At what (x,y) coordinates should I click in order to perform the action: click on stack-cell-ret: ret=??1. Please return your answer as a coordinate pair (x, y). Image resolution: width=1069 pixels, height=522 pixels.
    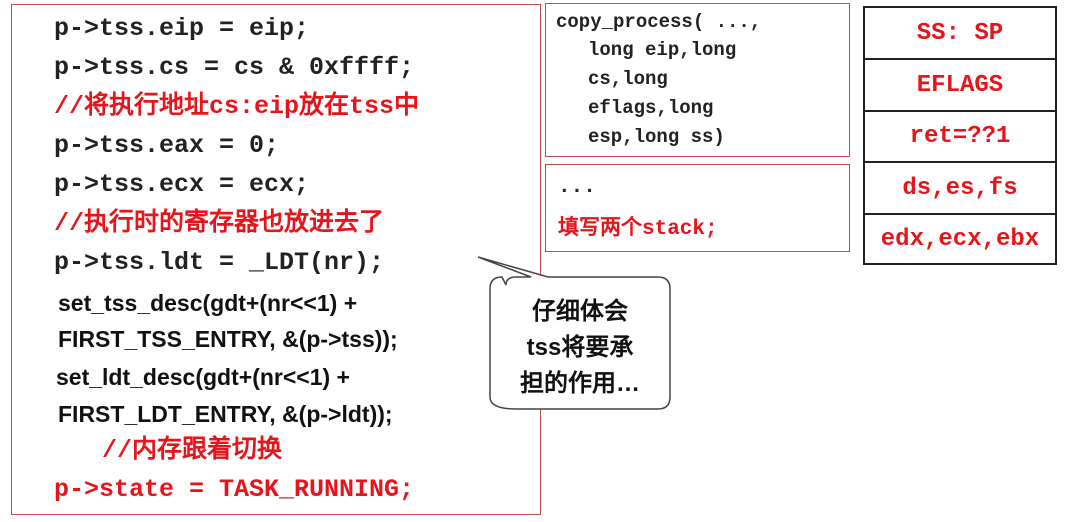
    Looking at the image, I should click on (960, 137).